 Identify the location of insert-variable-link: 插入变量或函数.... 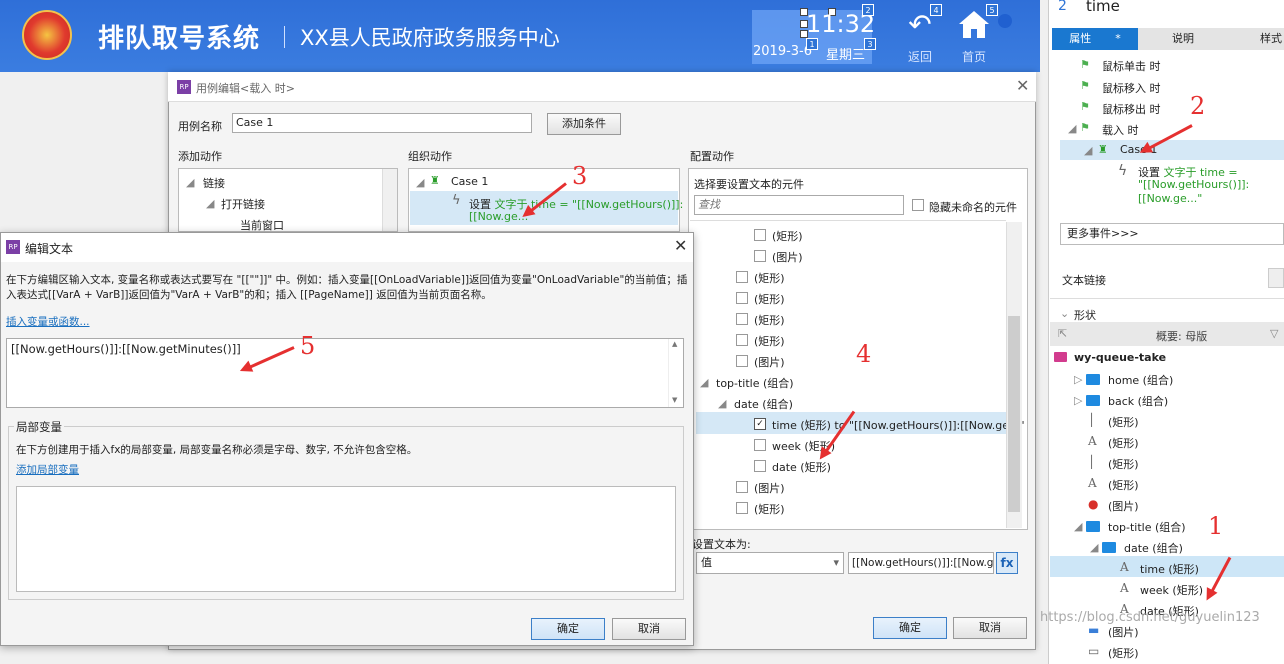
(48, 321).